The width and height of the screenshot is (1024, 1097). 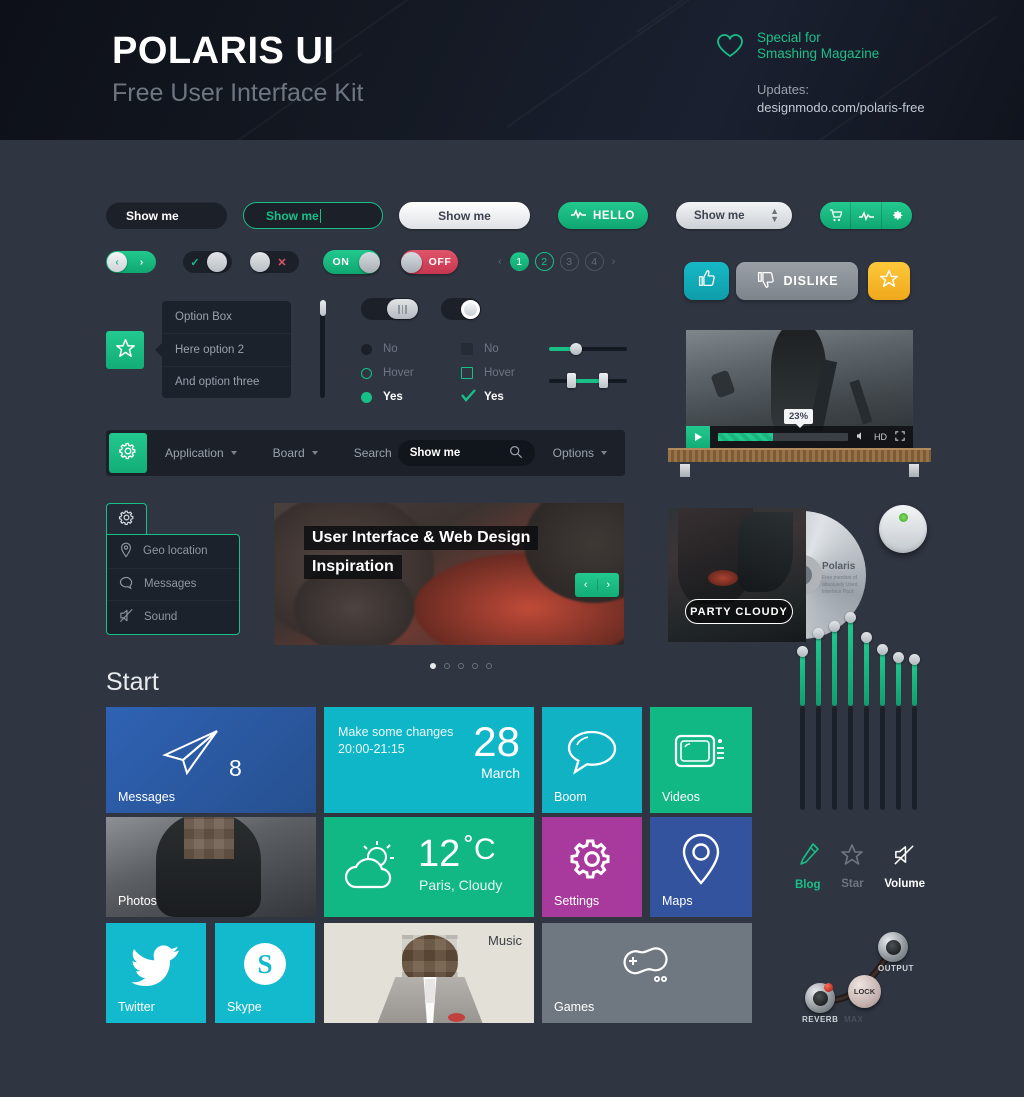 I want to click on next-arrow-button: ›, so click(x=141, y=262).